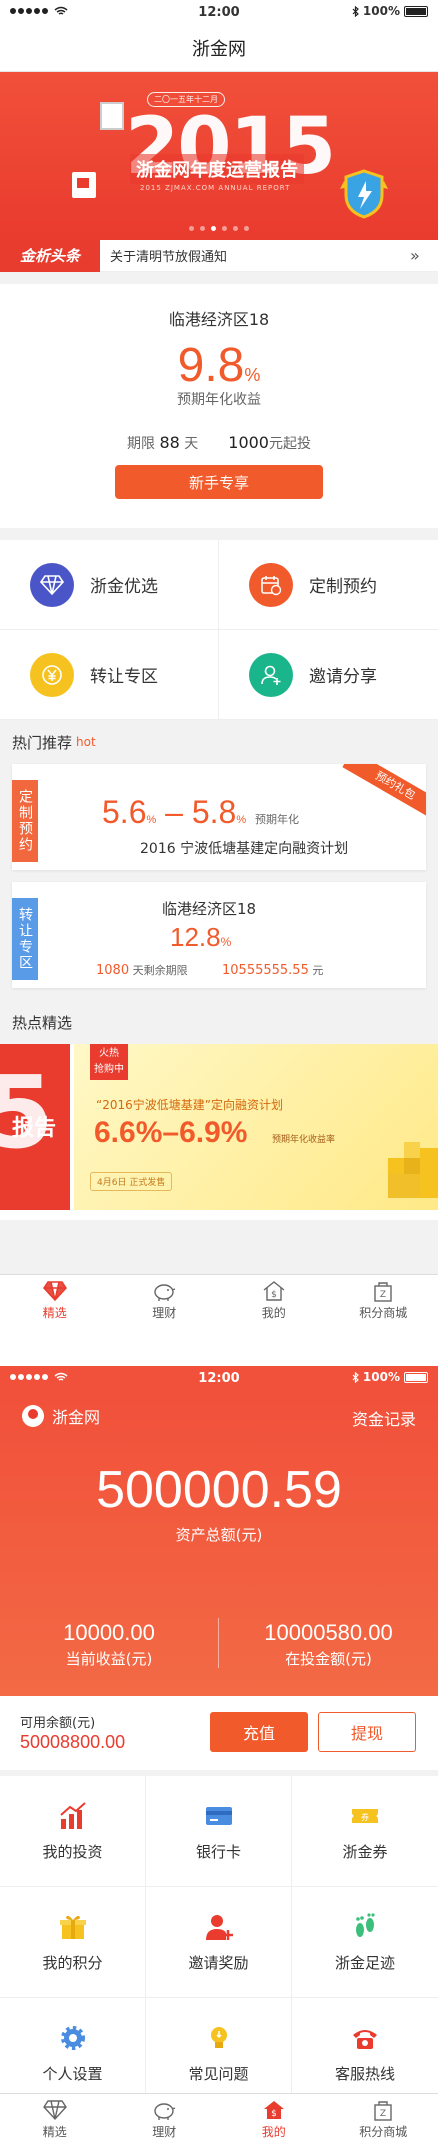 The height and width of the screenshot is (2145, 438). Describe the element at coordinates (201, 937) in the screenshot. I see `rec-rate: 12.8%` at that location.